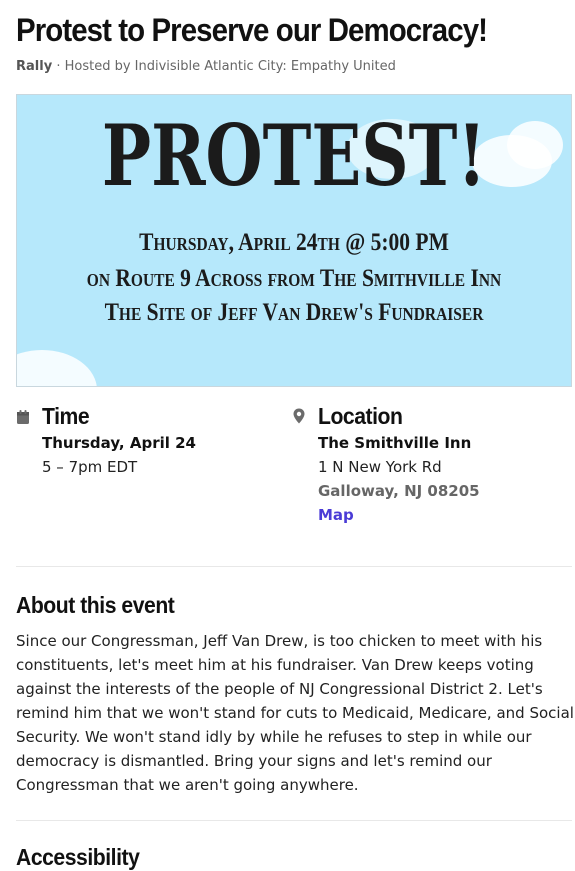 Image resolution: width=575 pixels, height=871 pixels. Describe the element at coordinates (299, 416) in the screenshot. I see `map-pin-icon` at that location.